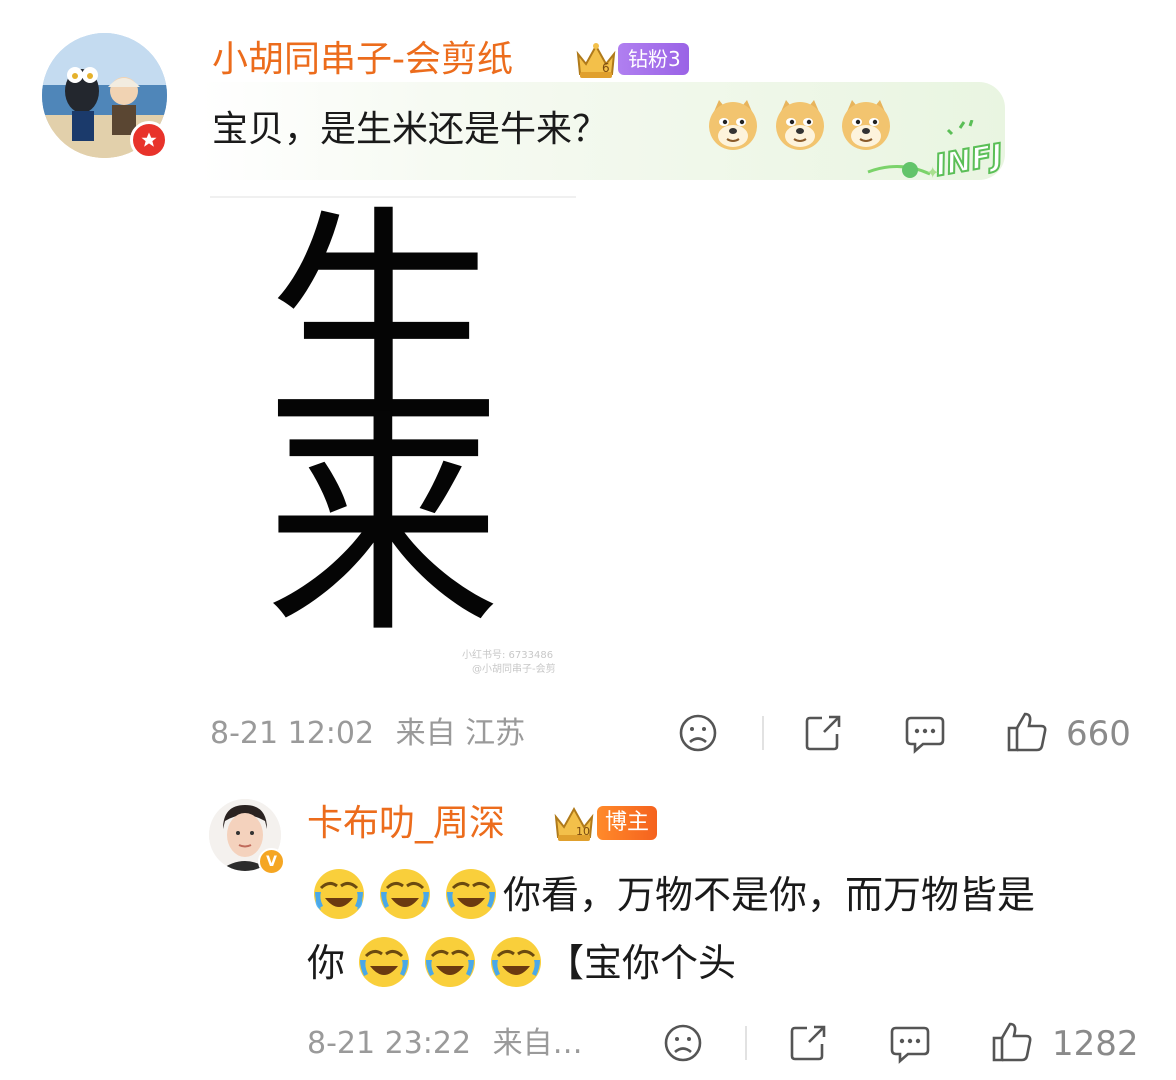  I want to click on like-count: 660, so click(1098, 734).